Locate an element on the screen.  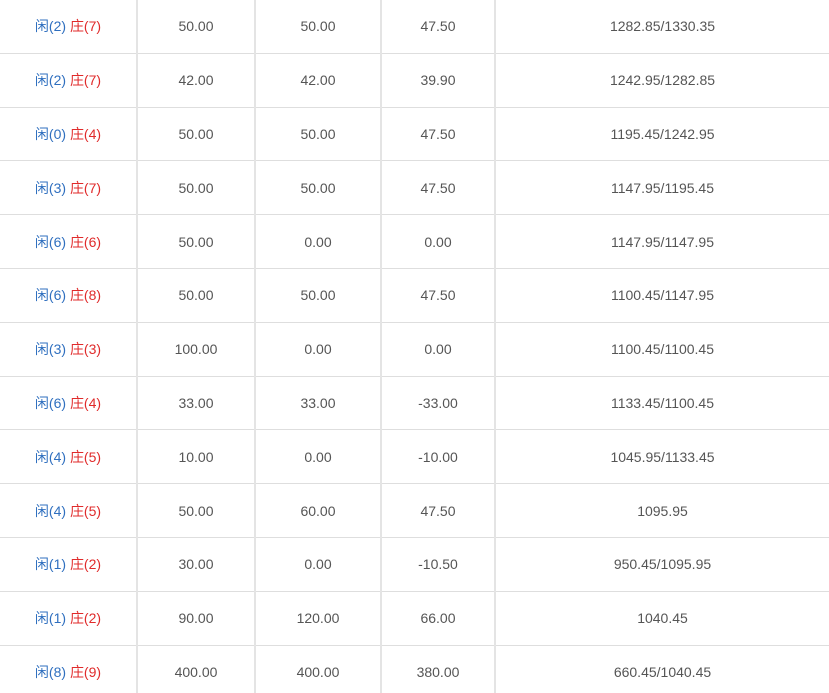
balance-cell: 1045.95/1133.45 is located at coordinates (662, 457).